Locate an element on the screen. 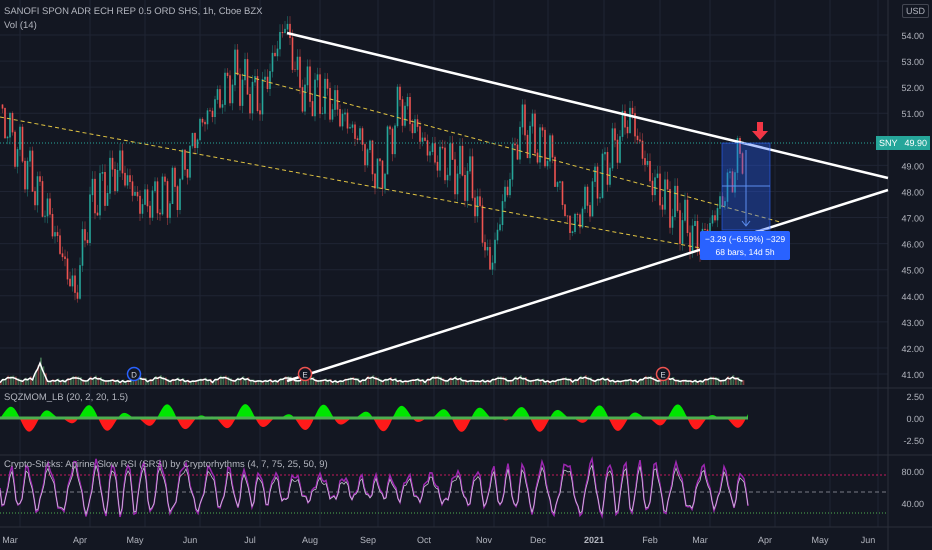  time-axis-label: Sep is located at coordinates (368, 540).